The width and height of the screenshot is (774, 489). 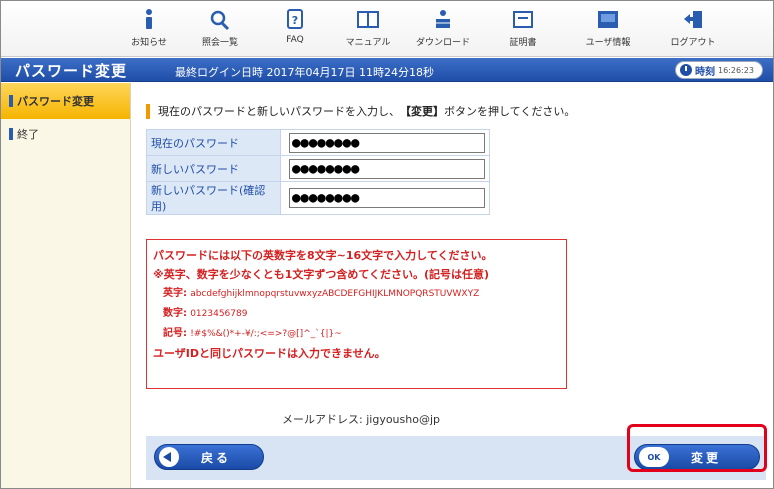 I want to click on rule-no-userid: ユーザIDと同じパスワードは入力できません。, so click(x=269, y=353).